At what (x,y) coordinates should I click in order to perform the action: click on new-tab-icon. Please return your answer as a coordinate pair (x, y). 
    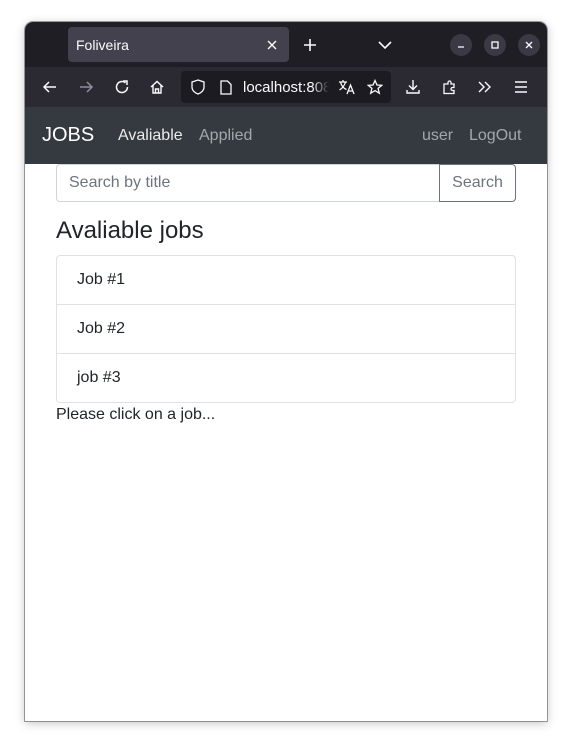
    Looking at the image, I should click on (310, 45).